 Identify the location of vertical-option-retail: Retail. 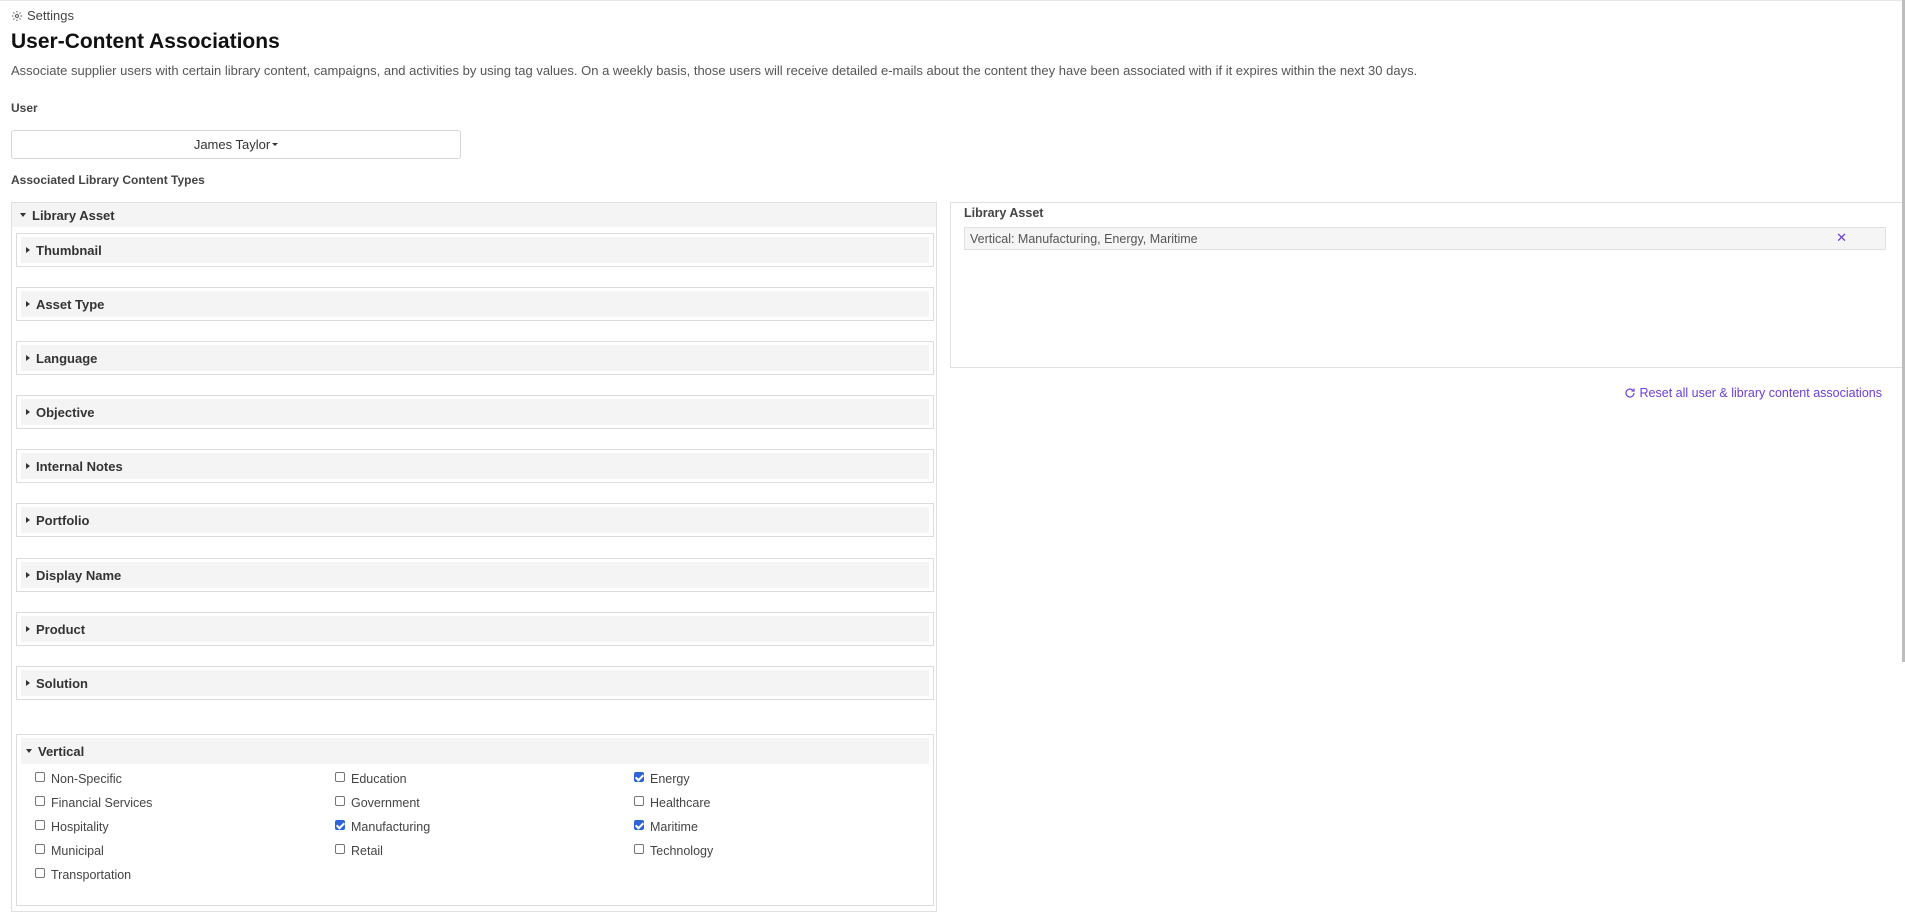
(359, 851).